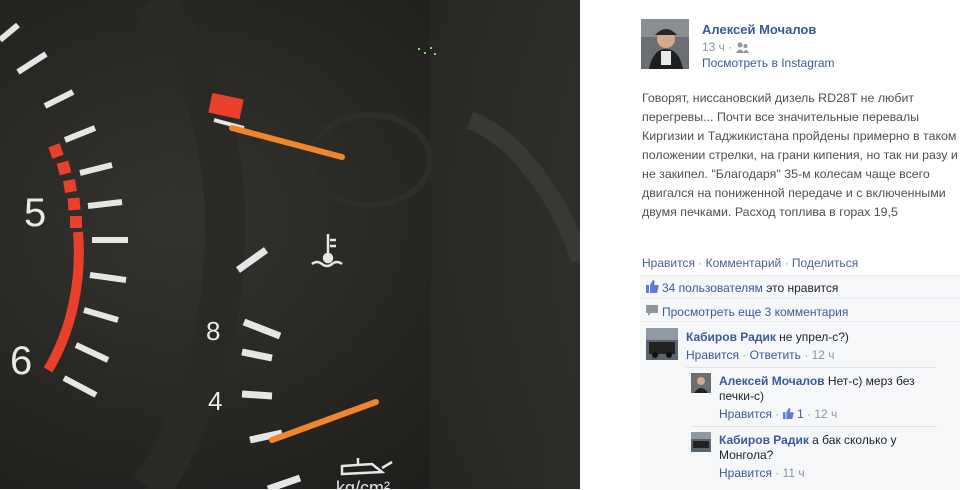 Image resolution: width=965 pixels, height=490 pixels. Describe the element at coordinates (825, 263) in the screenshot. I see `share-link: Поделиться` at that location.